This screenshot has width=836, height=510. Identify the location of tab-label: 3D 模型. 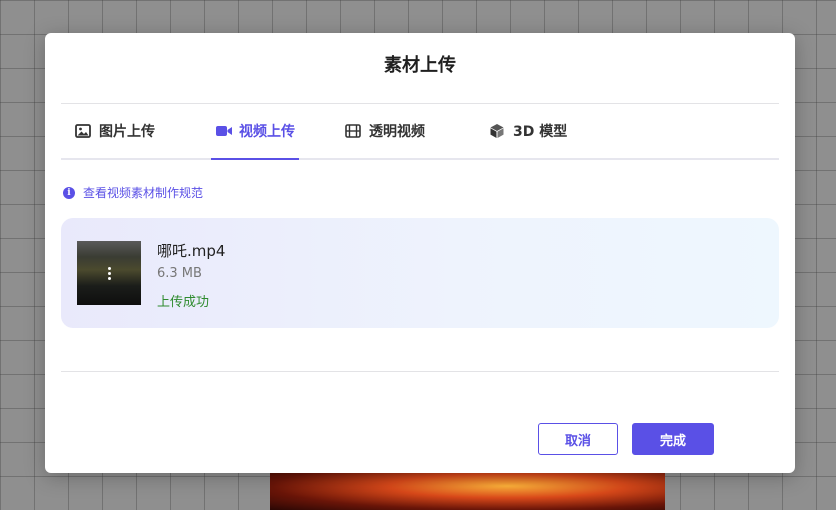
(540, 132).